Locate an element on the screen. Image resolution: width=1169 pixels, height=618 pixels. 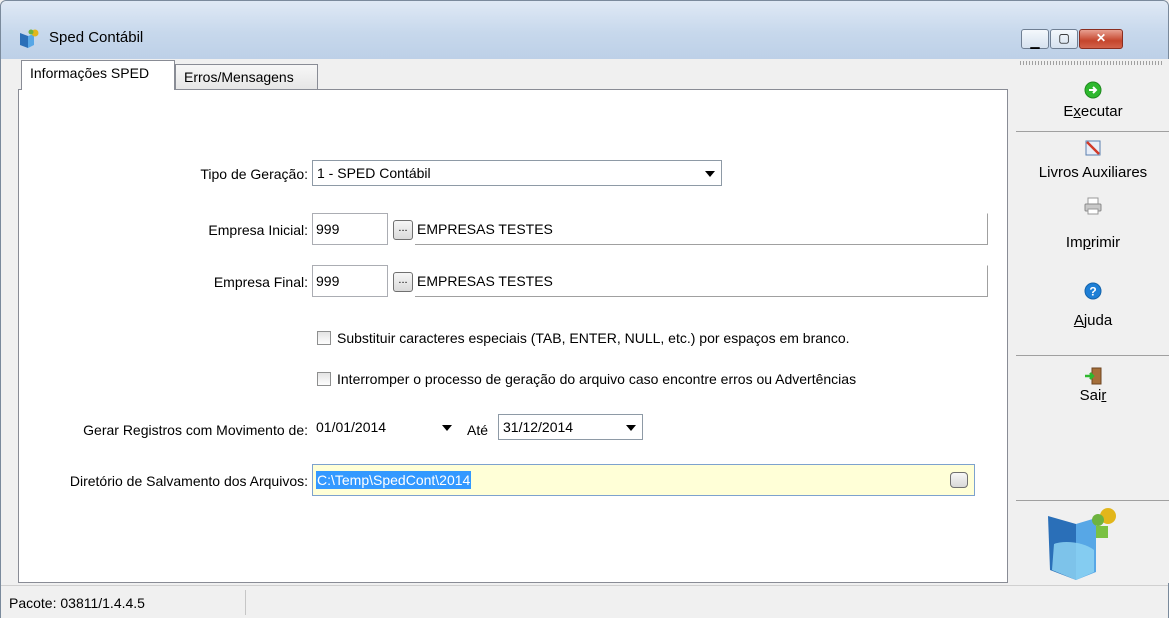
empresa-inicial-input: 999 is located at coordinates (350, 229).